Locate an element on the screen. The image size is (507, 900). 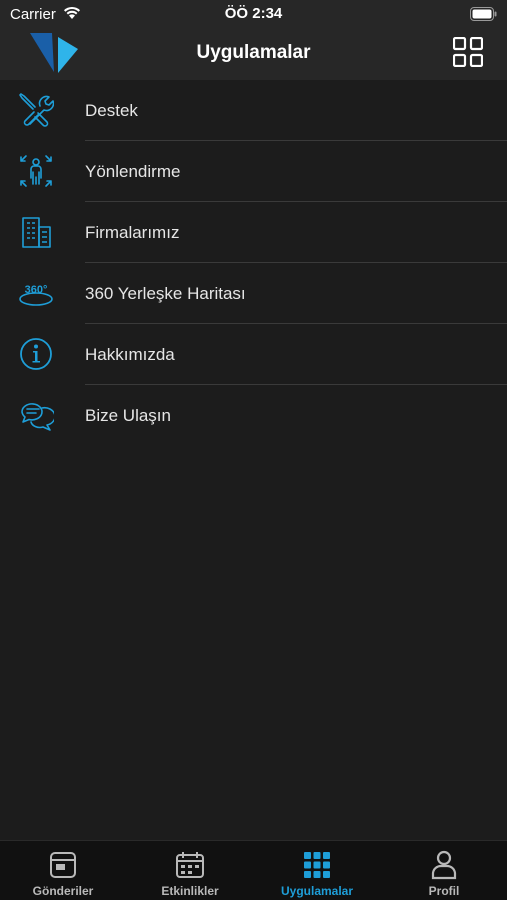
tab-gonderiler: Gönderiler is located at coordinates (63, 870).